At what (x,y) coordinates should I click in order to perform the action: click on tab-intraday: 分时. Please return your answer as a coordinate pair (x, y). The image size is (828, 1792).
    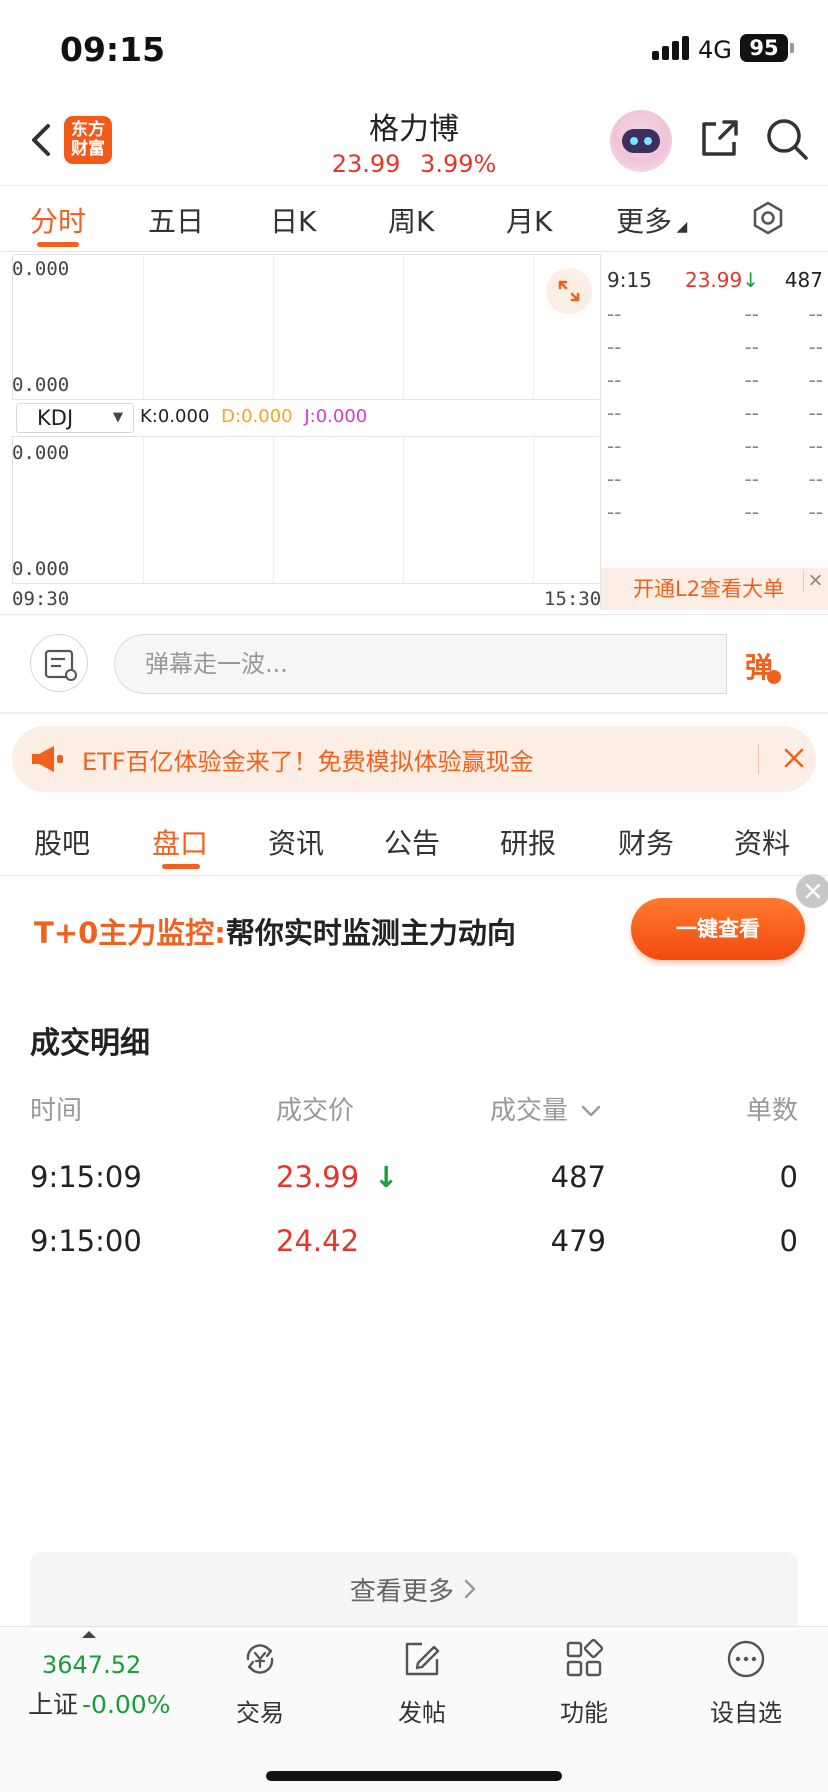
    Looking at the image, I should click on (58, 220).